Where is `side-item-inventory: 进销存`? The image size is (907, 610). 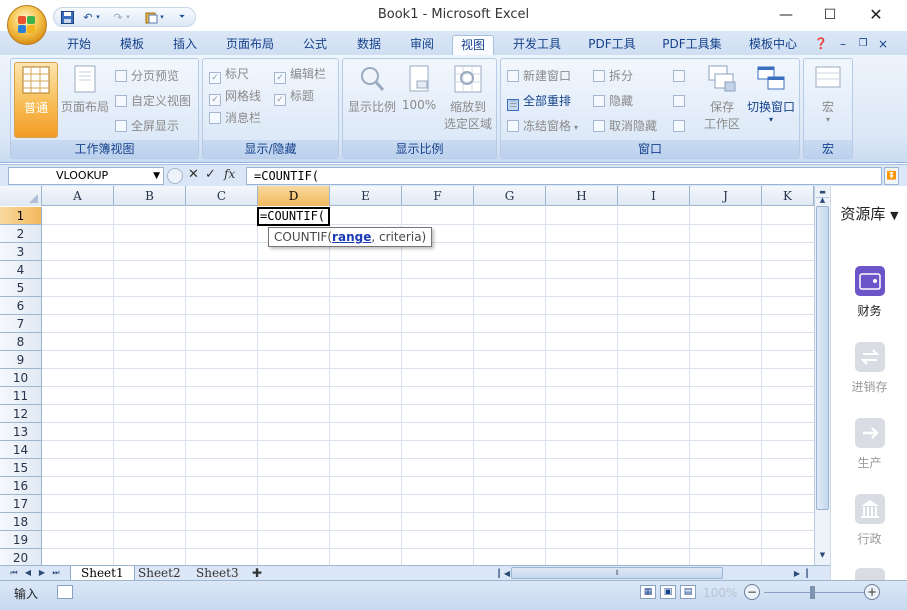 side-item-inventory: 进销存 is located at coordinates (869, 368).